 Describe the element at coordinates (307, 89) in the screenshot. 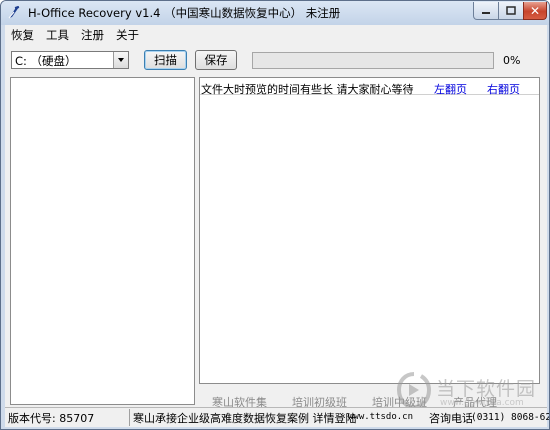

I see `preview-hint: 文件大时预览的时间有些长 请大家耐心等待` at that location.